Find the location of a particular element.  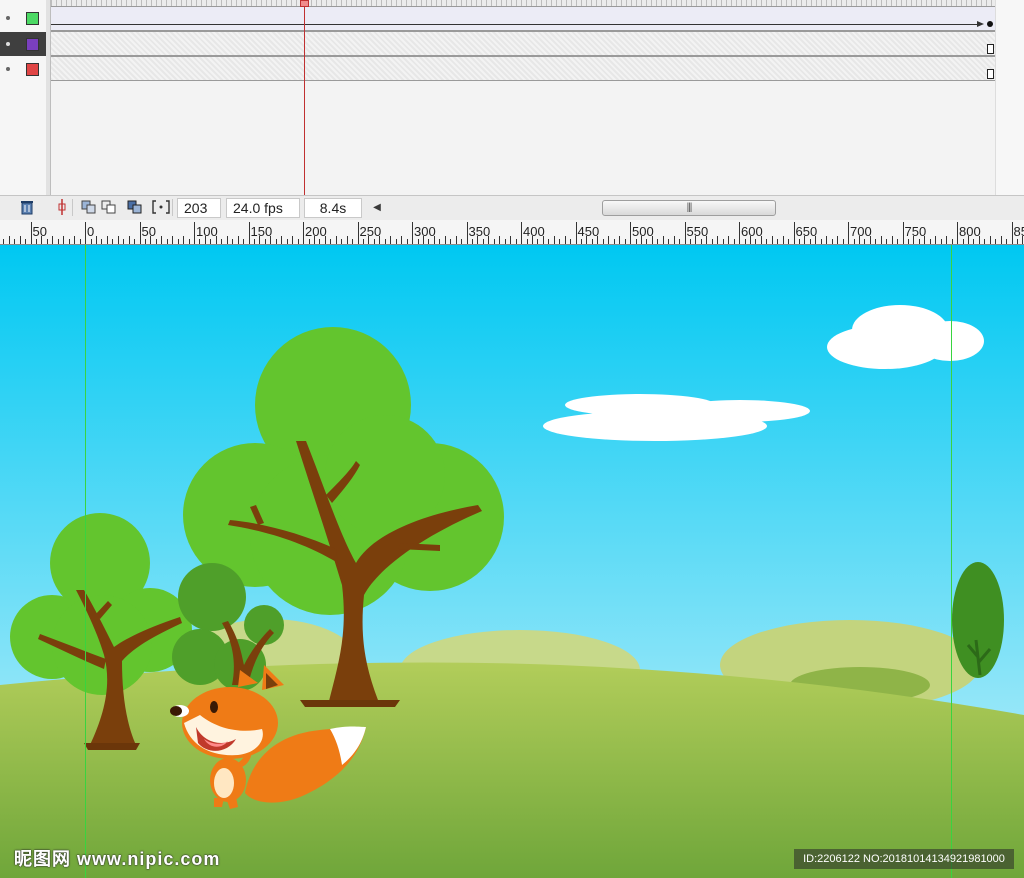

ruler-label: 85 is located at coordinates (1018, 231).